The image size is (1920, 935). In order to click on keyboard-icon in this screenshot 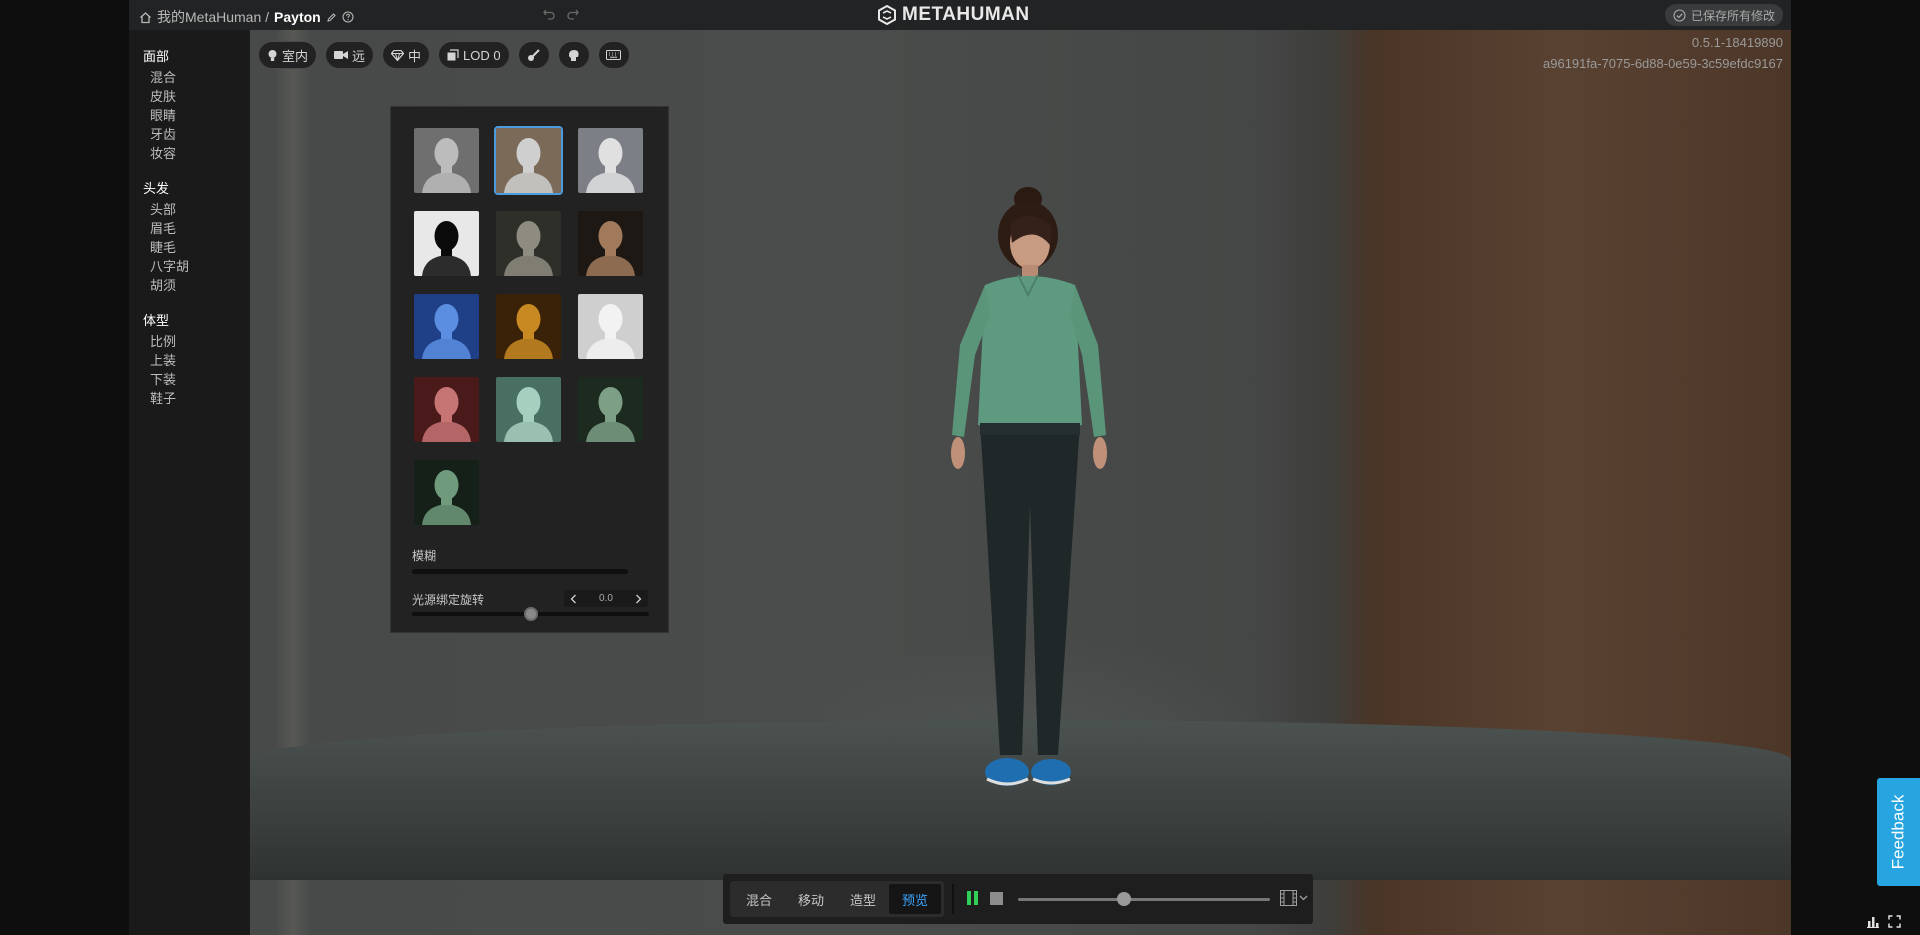, I will do `click(614, 55)`.